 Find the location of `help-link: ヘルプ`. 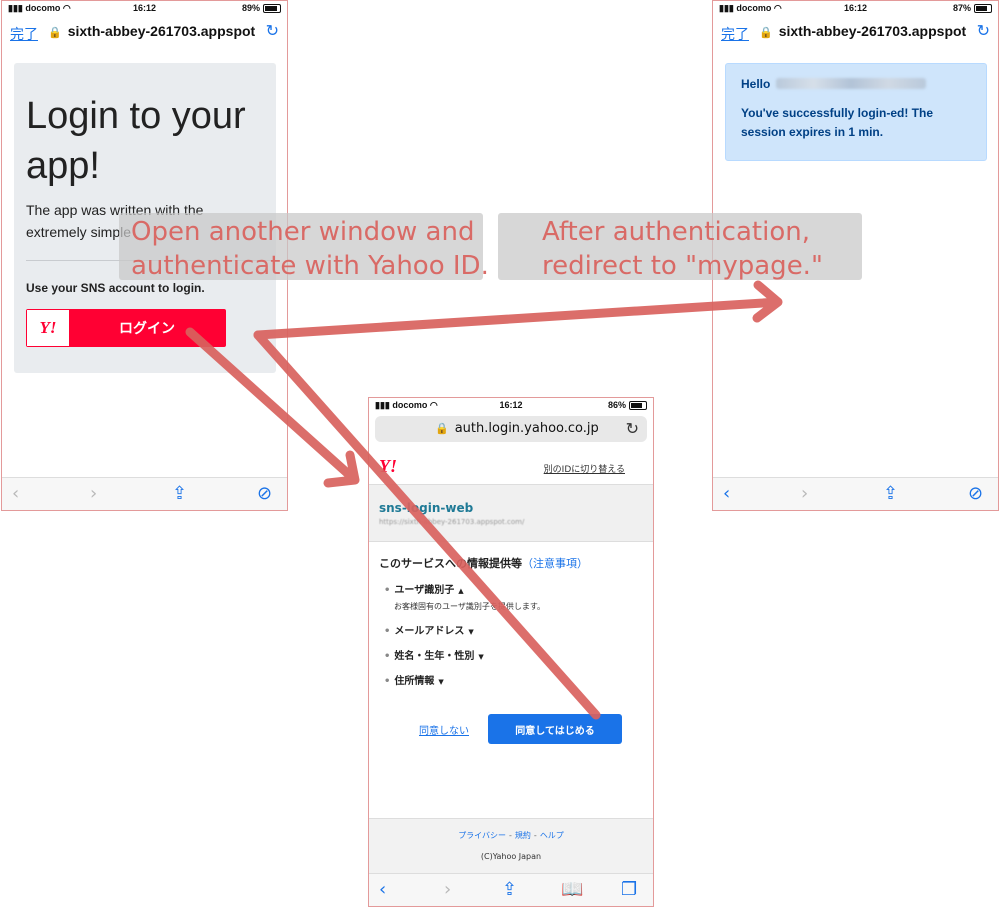

help-link: ヘルプ is located at coordinates (552, 835).